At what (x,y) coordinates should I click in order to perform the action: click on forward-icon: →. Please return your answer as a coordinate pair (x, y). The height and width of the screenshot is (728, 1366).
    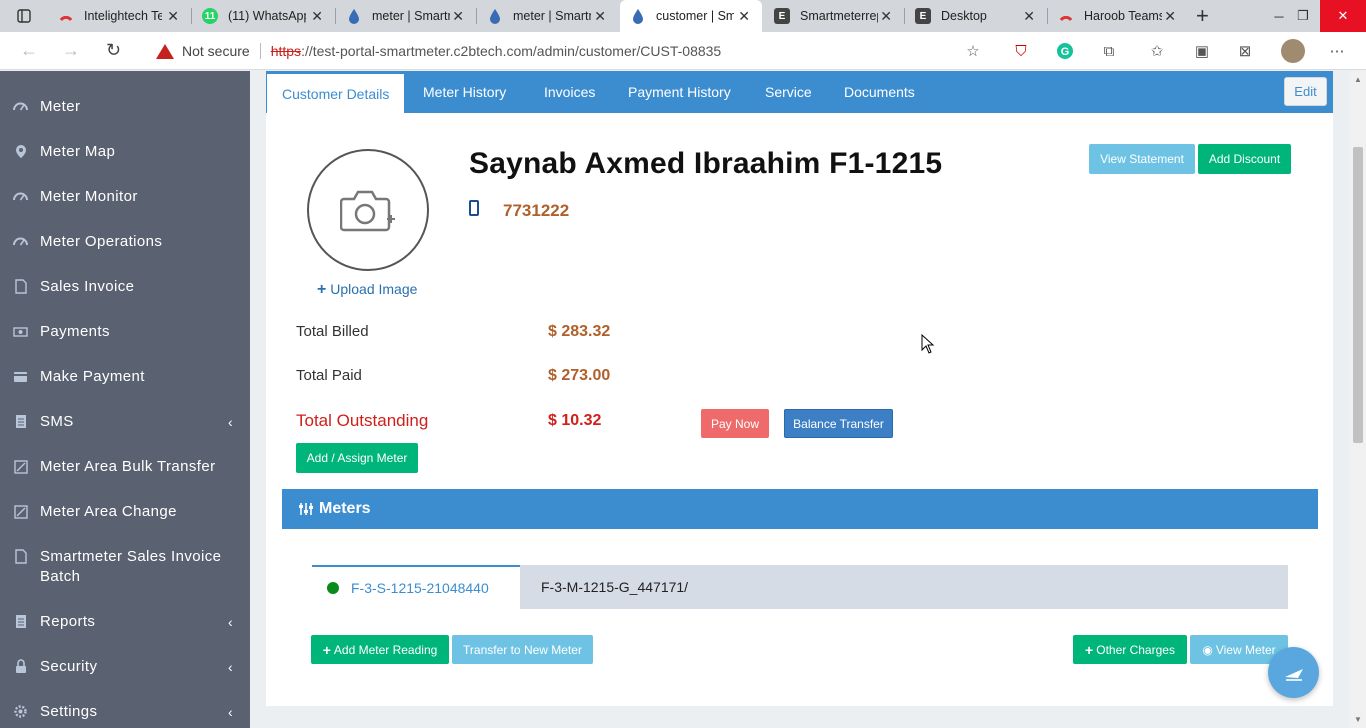
    Looking at the image, I should click on (71, 50).